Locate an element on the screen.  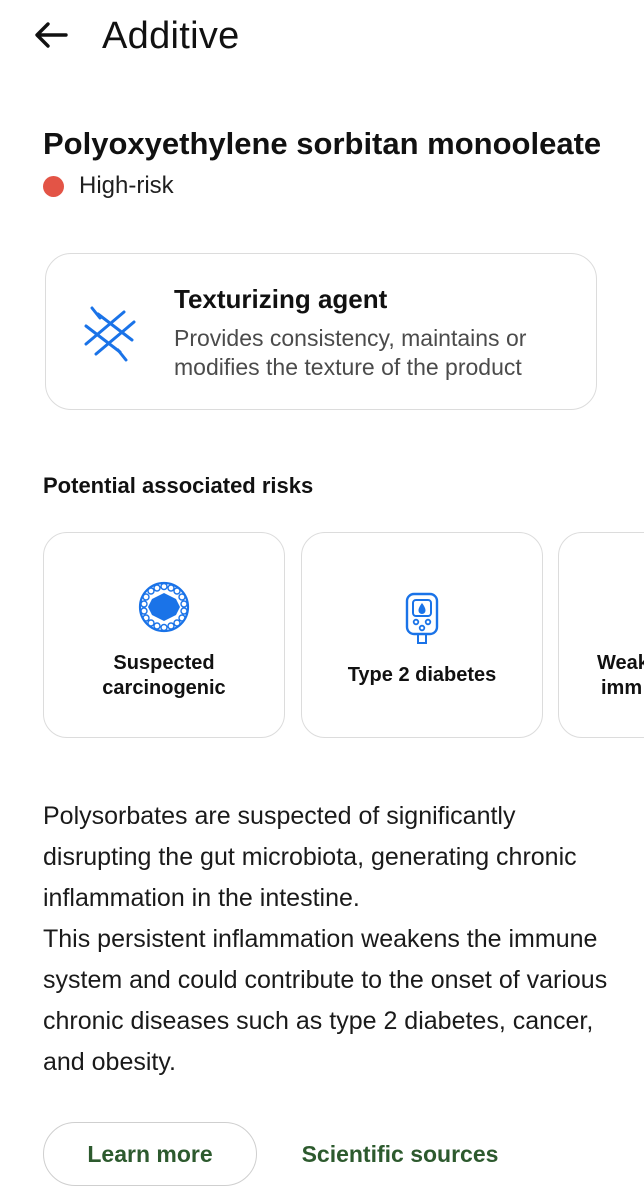
texture-icon is located at coordinates (110, 334).